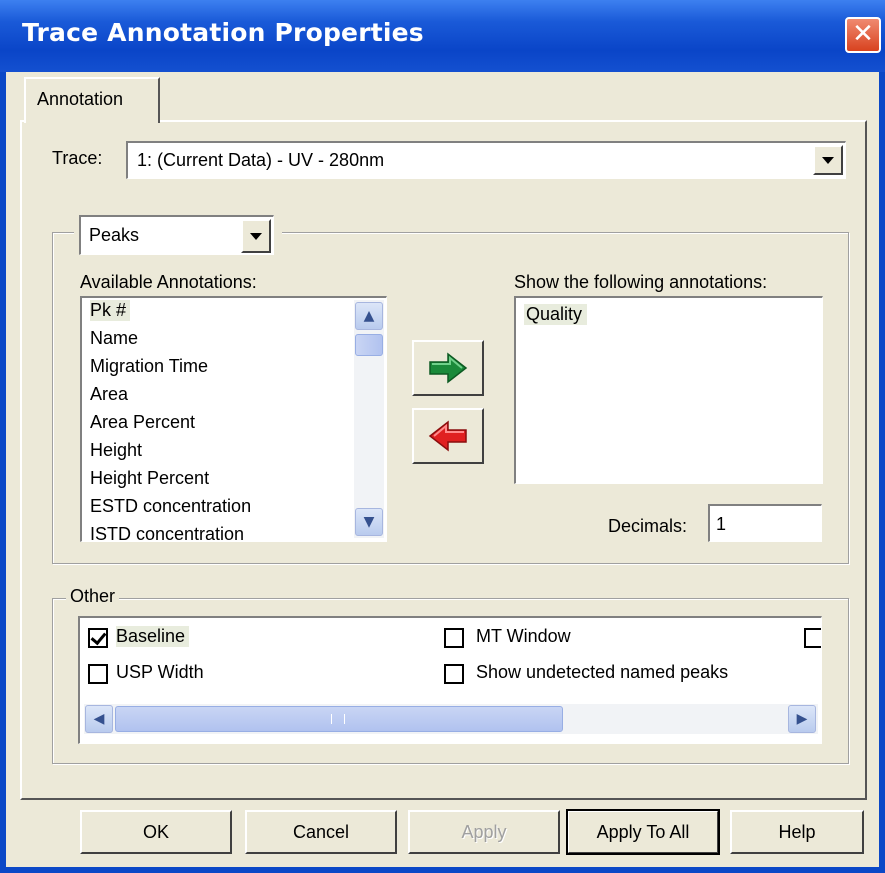 Image resolution: width=885 pixels, height=873 pixels. Describe the element at coordinates (643, 832) in the screenshot. I see `apply-to-all-button: Apply To All` at that location.